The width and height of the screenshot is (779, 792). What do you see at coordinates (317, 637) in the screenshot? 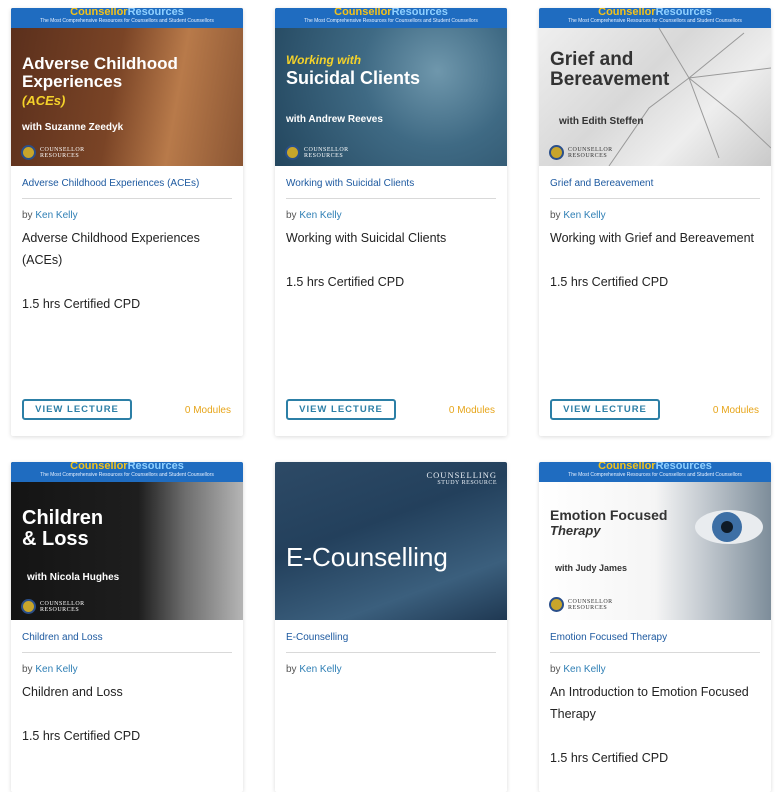
I see `course-link: E-Counselling` at bounding box center [317, 637].